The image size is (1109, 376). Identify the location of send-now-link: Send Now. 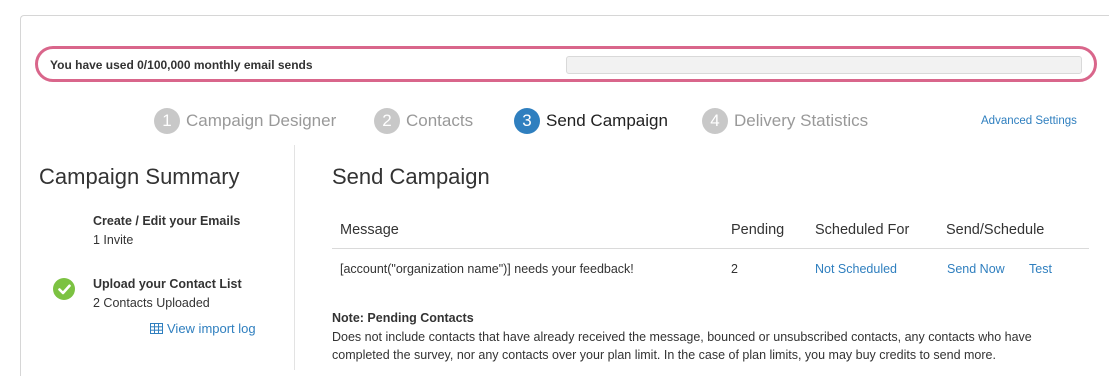
(976, 269).